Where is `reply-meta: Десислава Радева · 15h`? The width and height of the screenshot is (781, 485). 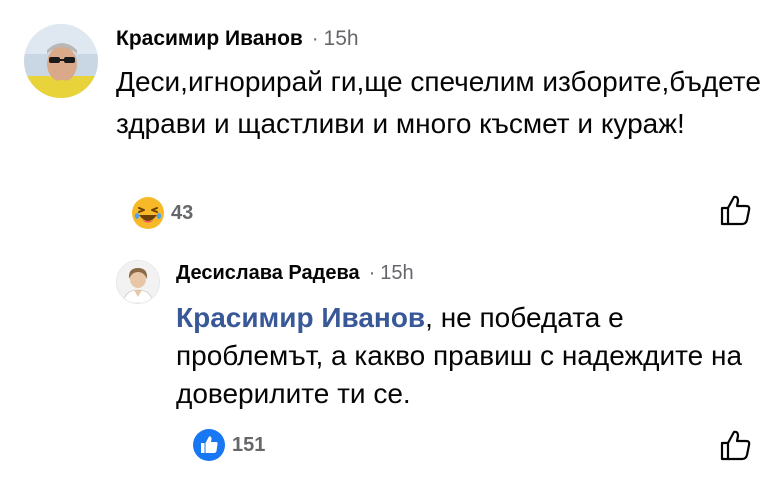 reply-meta: Десислава Радева · 15h is located at coordinates (295, 273).